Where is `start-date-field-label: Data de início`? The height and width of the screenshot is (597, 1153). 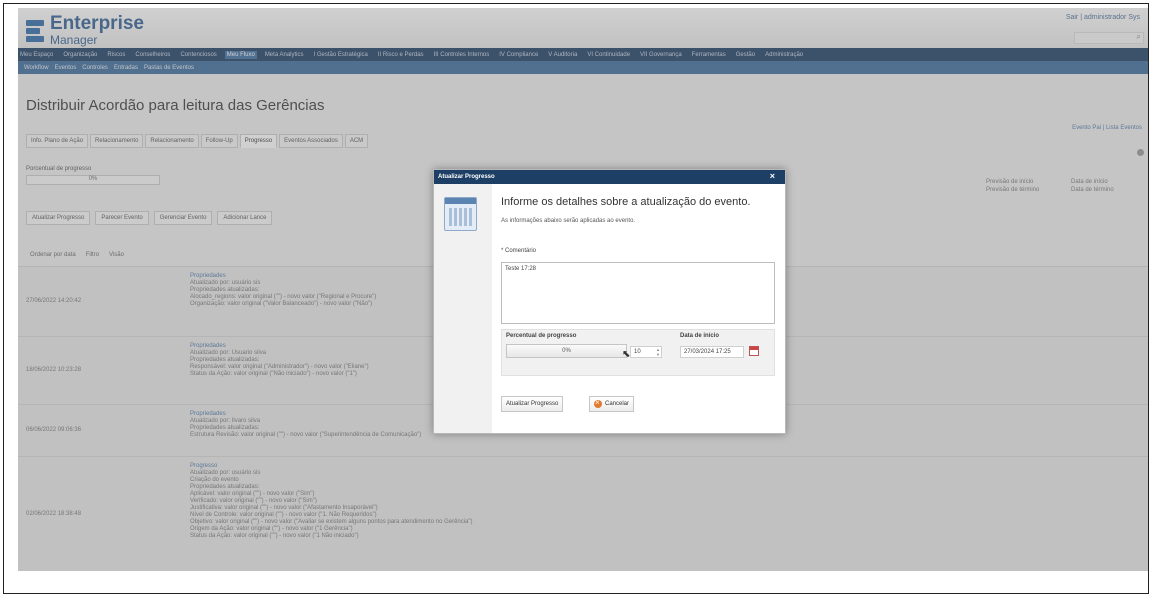 start-date-field-label: Data de início is located at coordinates (700, 336).